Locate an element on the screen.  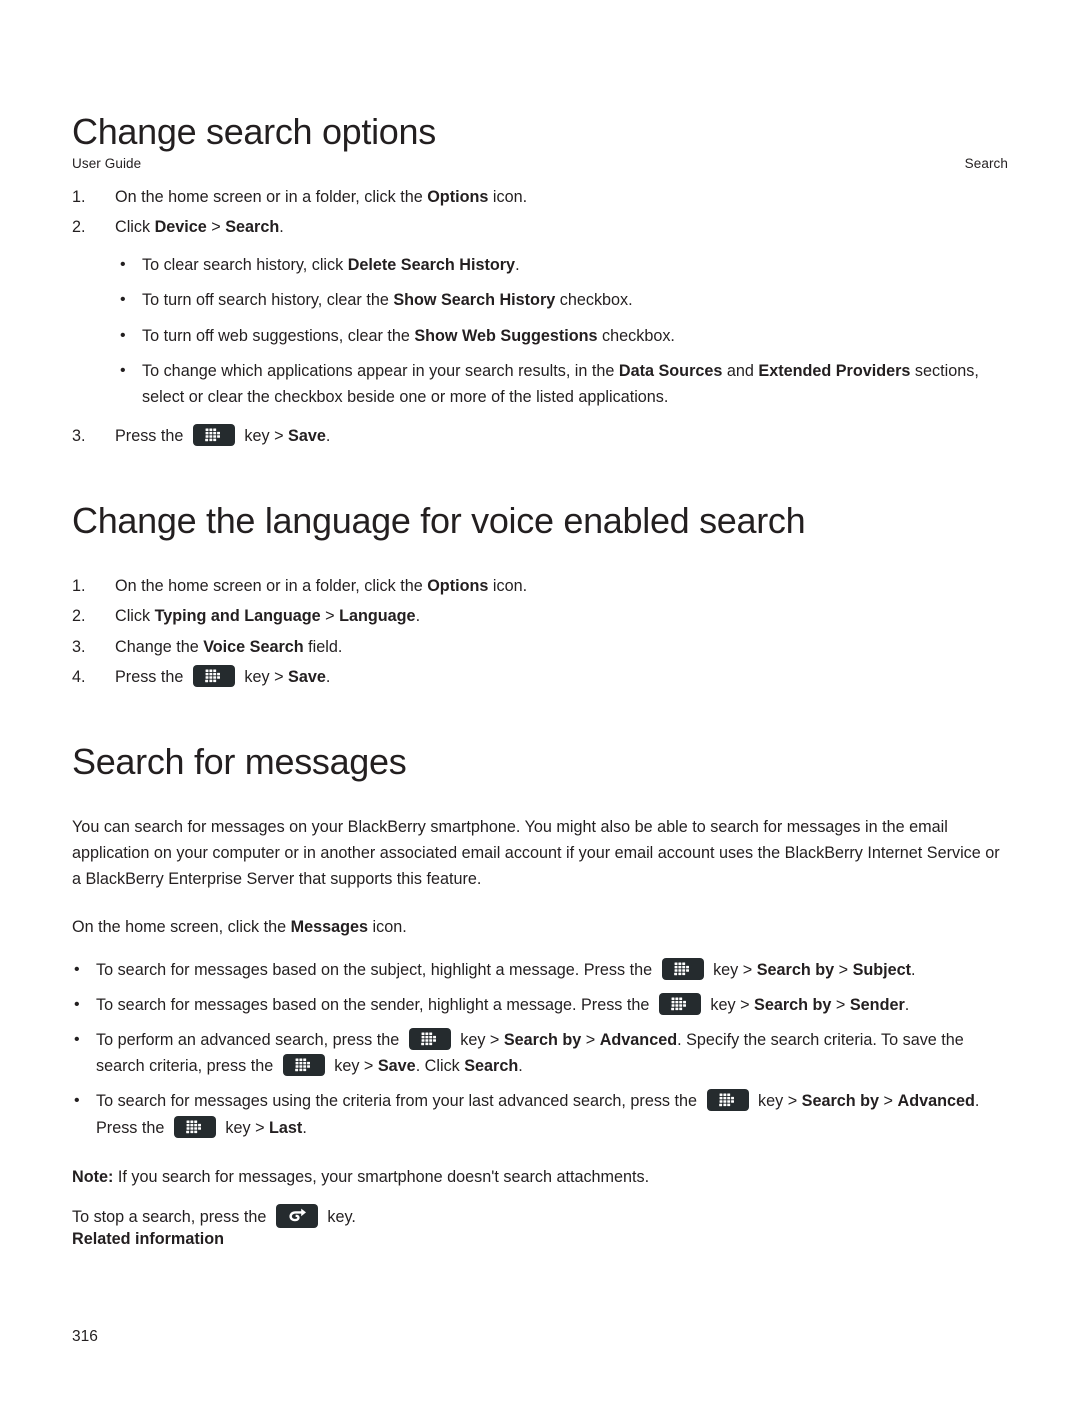
running-head-left: User Guide is located at coordinates (107, 163).